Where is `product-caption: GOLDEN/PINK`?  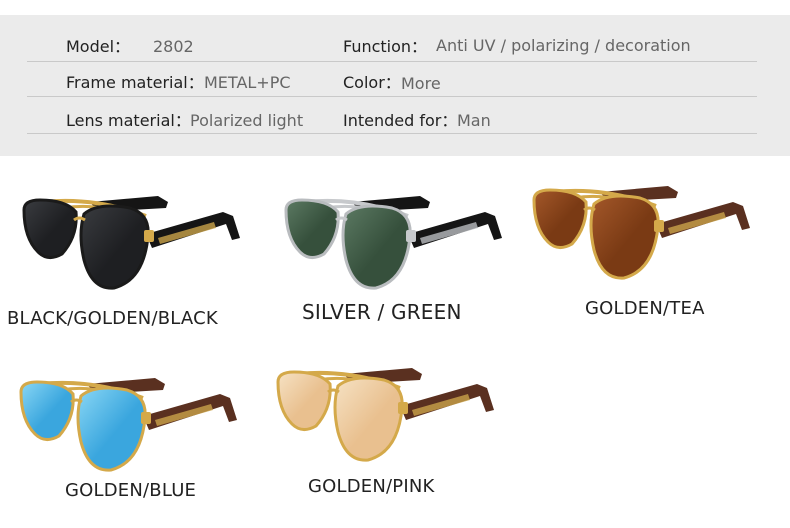
product-caption: GOLDEN/PINK is located at coordinates (371, 486).